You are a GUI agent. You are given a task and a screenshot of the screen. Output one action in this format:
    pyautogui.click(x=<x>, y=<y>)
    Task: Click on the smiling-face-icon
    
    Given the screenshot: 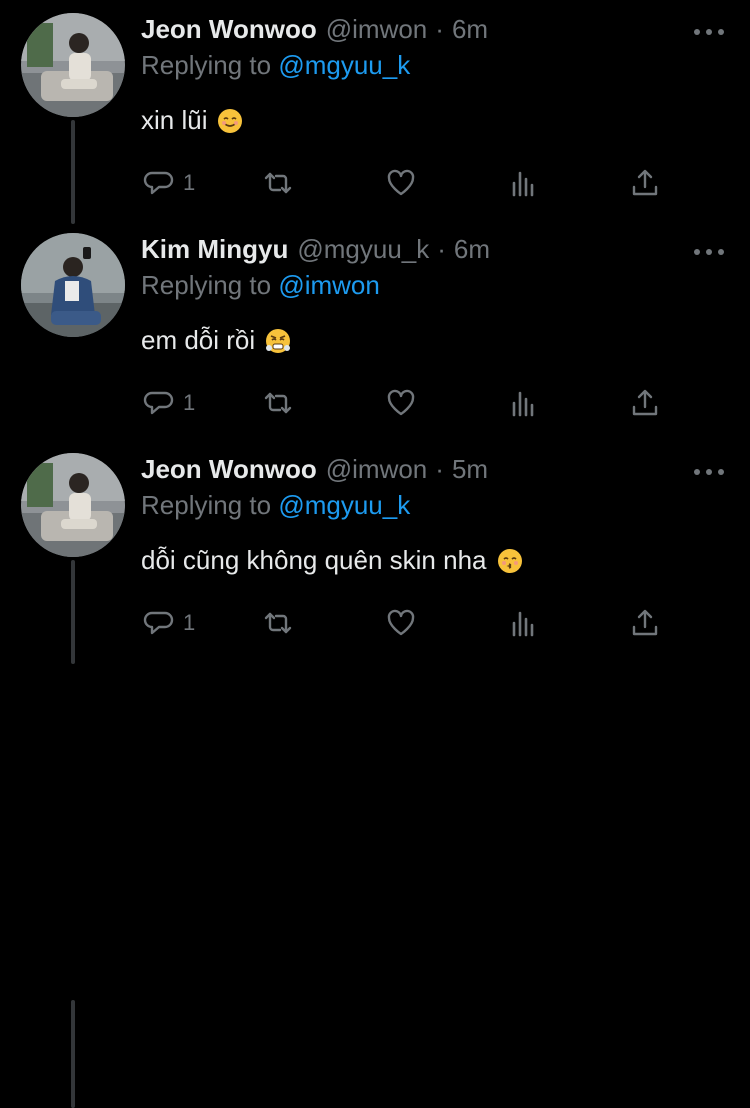 What is the action you would take?
    pyautogui.click(x=230, y=121)
    